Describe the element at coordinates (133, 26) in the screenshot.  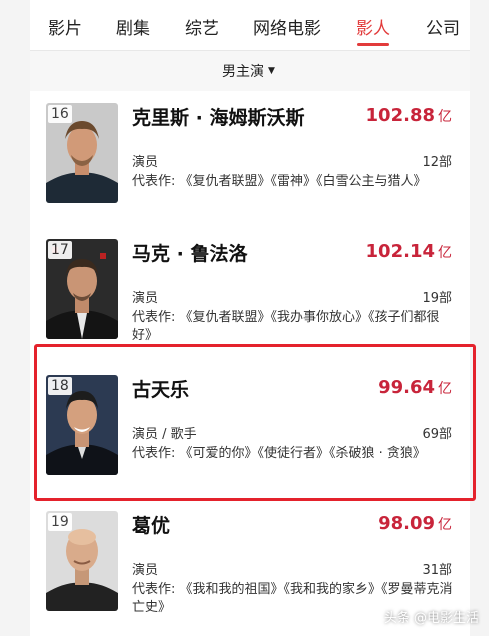
I see `tab-series: 剧集` at that location.